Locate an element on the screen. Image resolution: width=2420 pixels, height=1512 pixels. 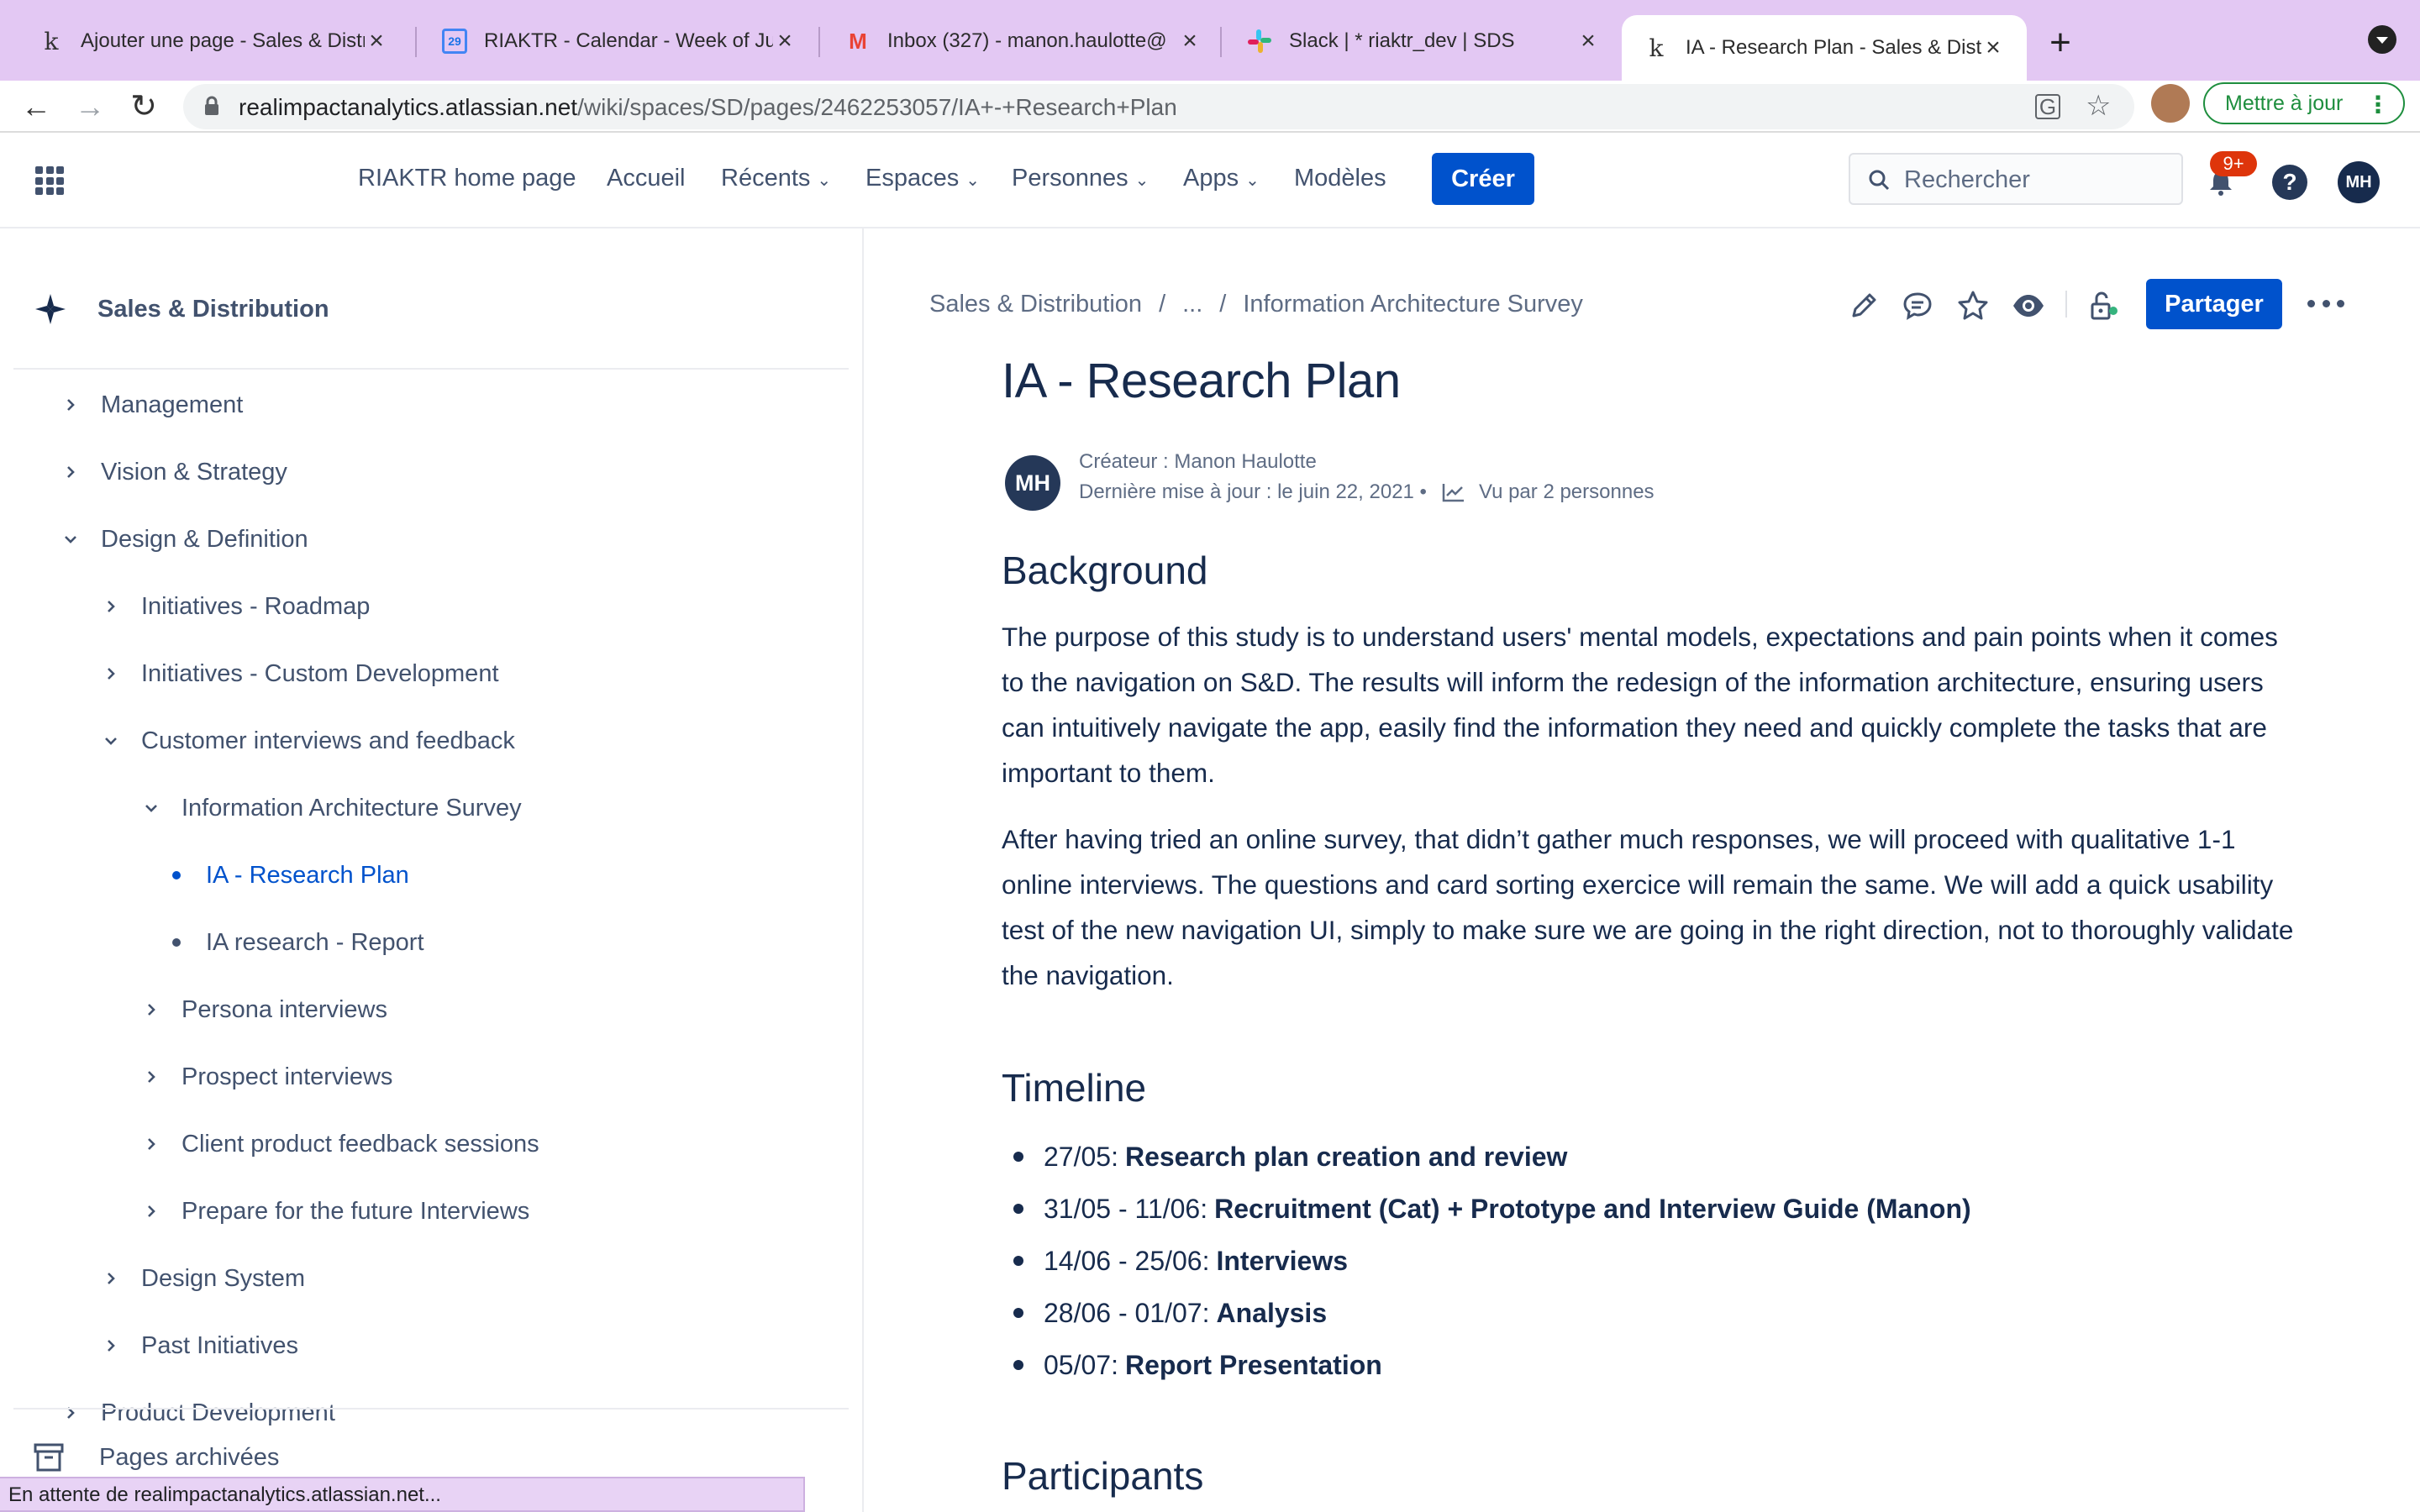
sidebar-item-information-architecture-survey: Information Architecture Survey is located at coordinates (331, 808).